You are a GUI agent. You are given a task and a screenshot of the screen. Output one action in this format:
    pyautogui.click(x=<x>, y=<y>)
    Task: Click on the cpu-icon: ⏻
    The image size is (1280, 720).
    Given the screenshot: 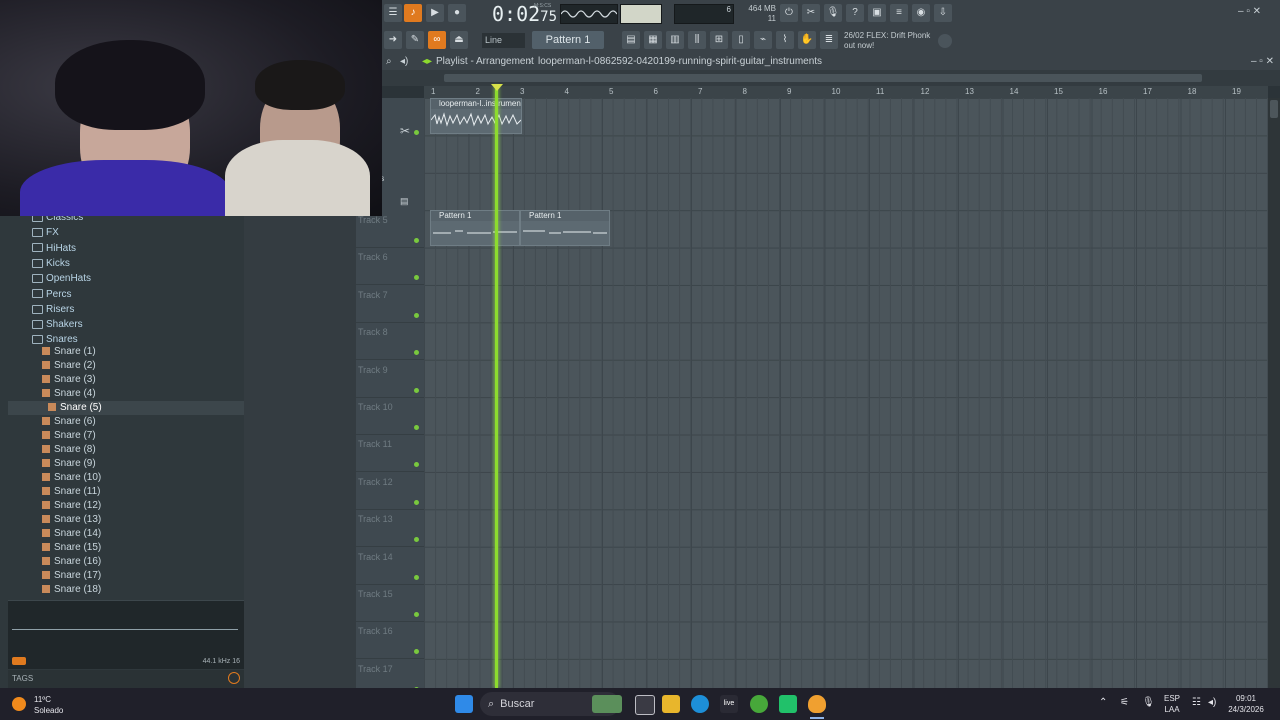 What is the action you would take?
    pyautogui.click(x=789, y=13)
    